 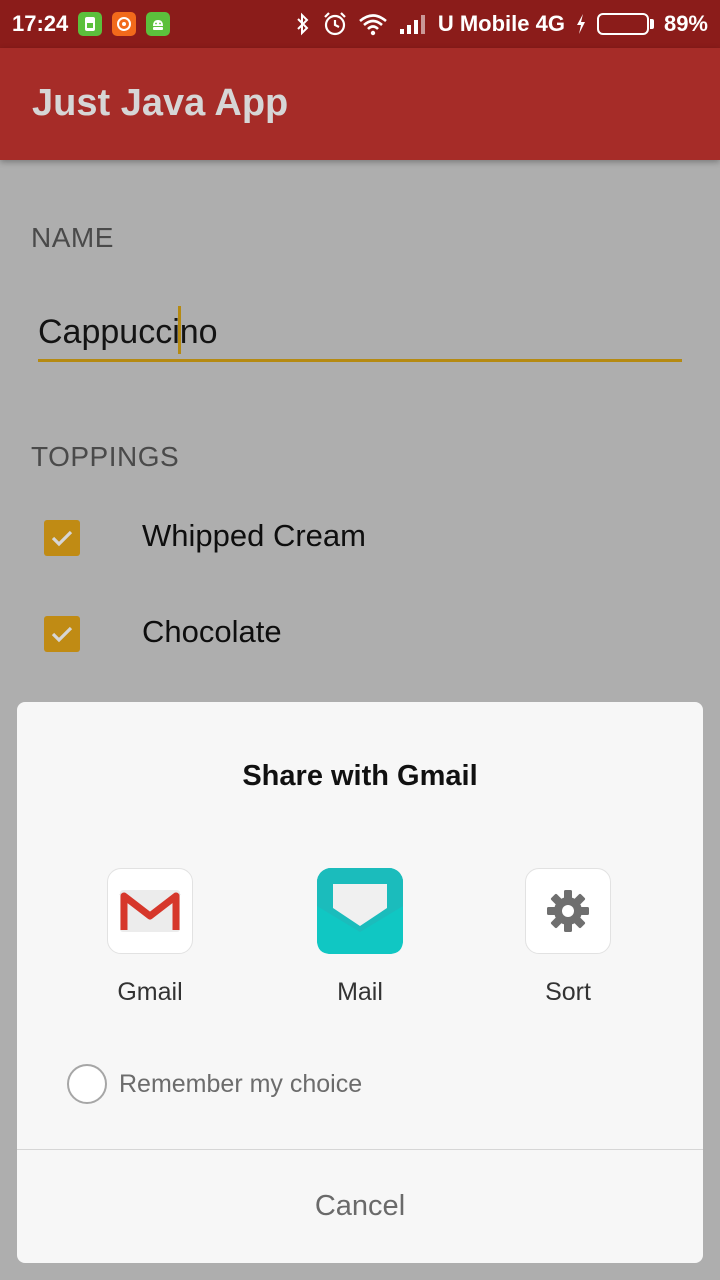 I want to click on text-caret, so click(x=179, y=330).